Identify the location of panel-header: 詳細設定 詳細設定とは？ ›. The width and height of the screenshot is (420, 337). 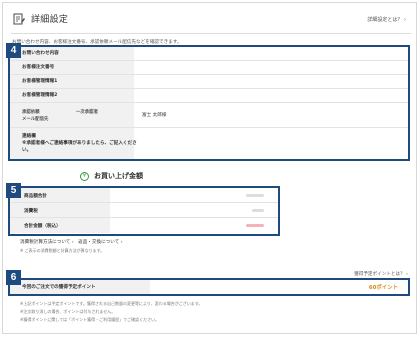
(209, 18).